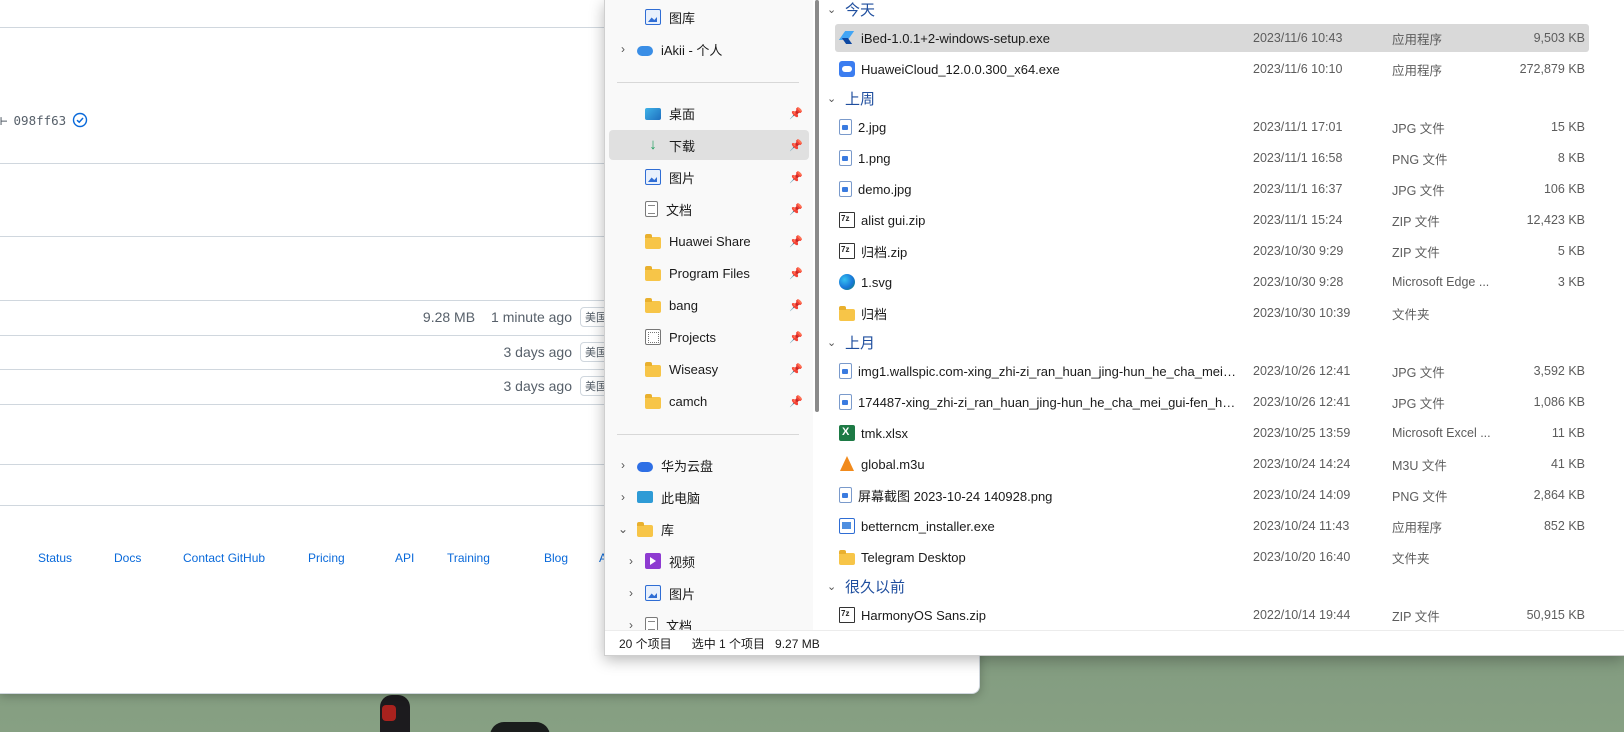 The width and height of the screenshot is (1624, 732). Describe the element at coordinates (709, 305) in the screenshot. I see `nav-item-bang: bang 📌` at that location.